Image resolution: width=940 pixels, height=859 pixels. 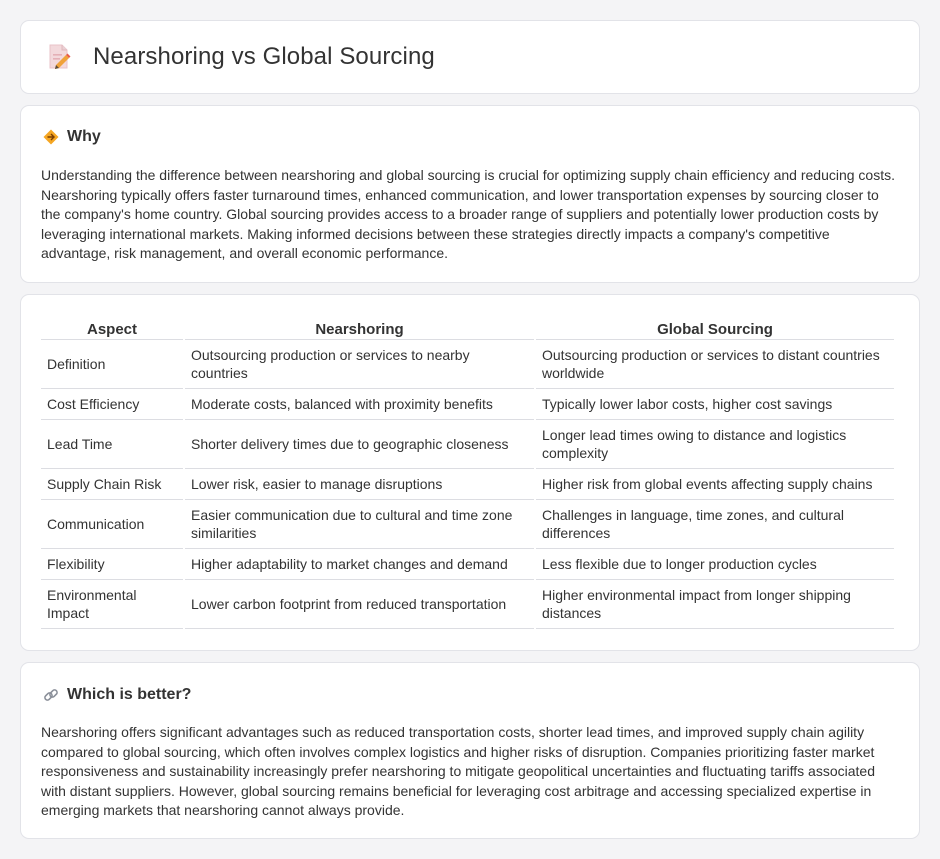 I want to click on column-header-nearshoring: Nearshoring, so click(x=359, y=328).